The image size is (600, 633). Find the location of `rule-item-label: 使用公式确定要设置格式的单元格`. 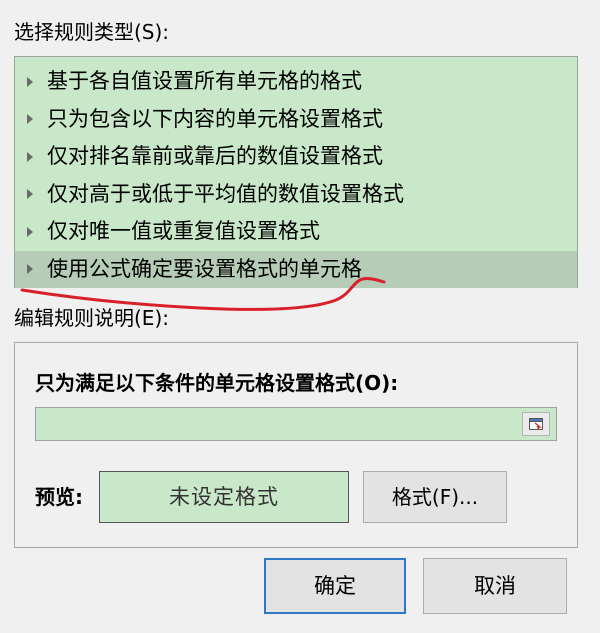

rule-item-label: 使用公式确定要设置格式的单元格 is located at coordinates (204, 268).